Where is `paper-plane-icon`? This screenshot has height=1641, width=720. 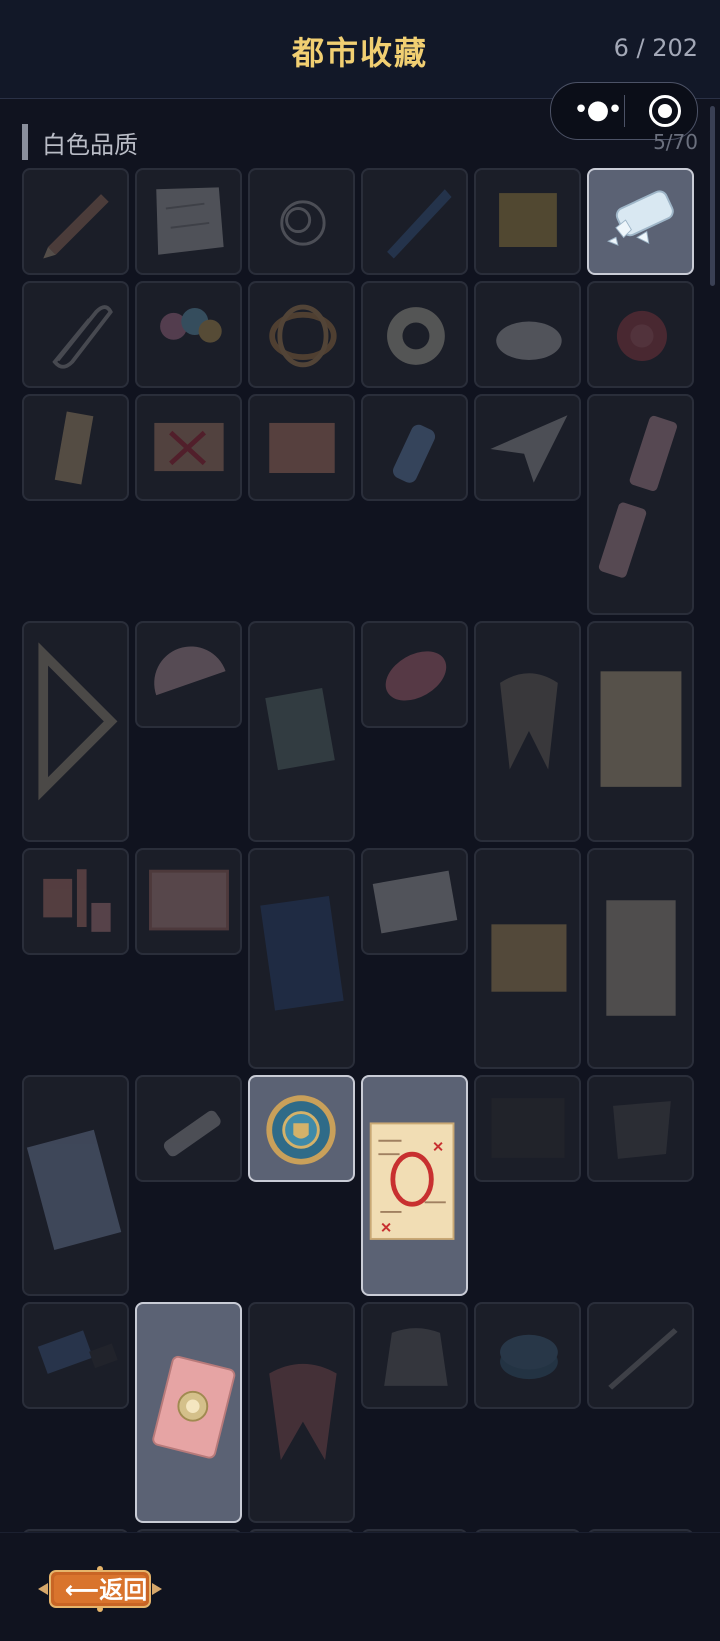 paper-plane-icon is located at coordinates (529, 449).